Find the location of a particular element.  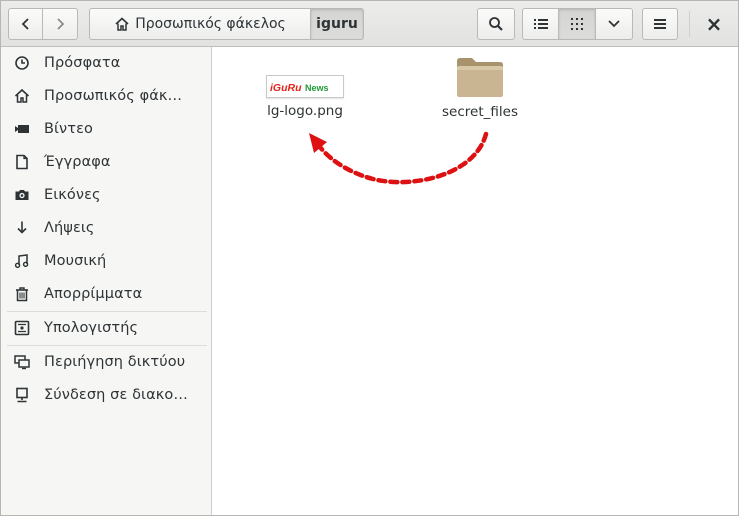

chevron-left-icon is located at coordinates (25, 24).